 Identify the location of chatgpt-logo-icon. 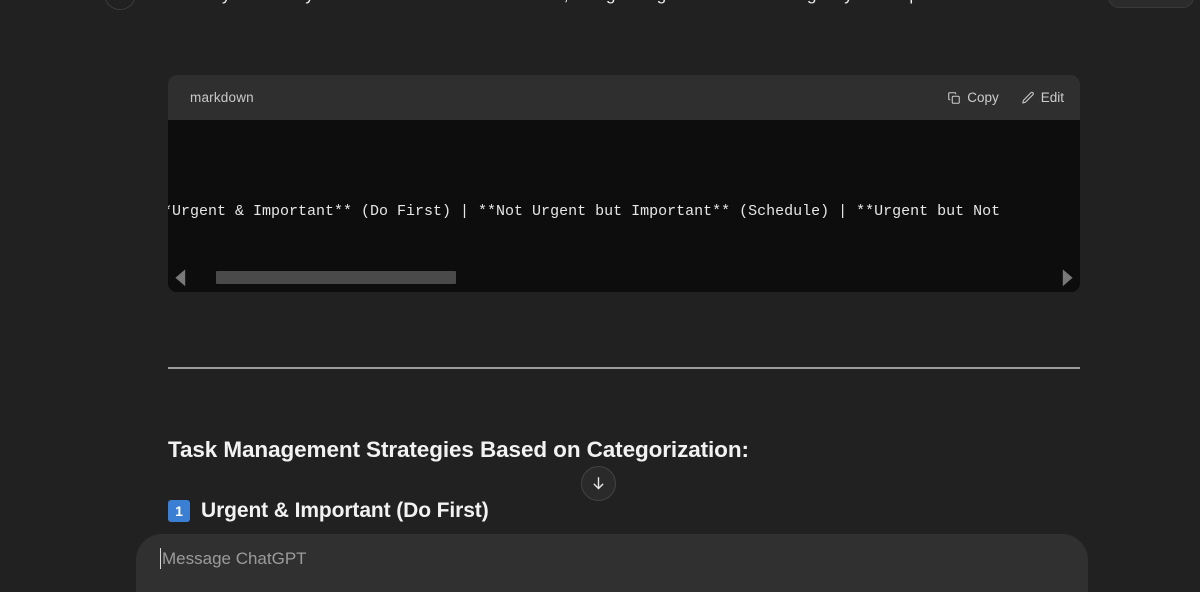
(120, 5).